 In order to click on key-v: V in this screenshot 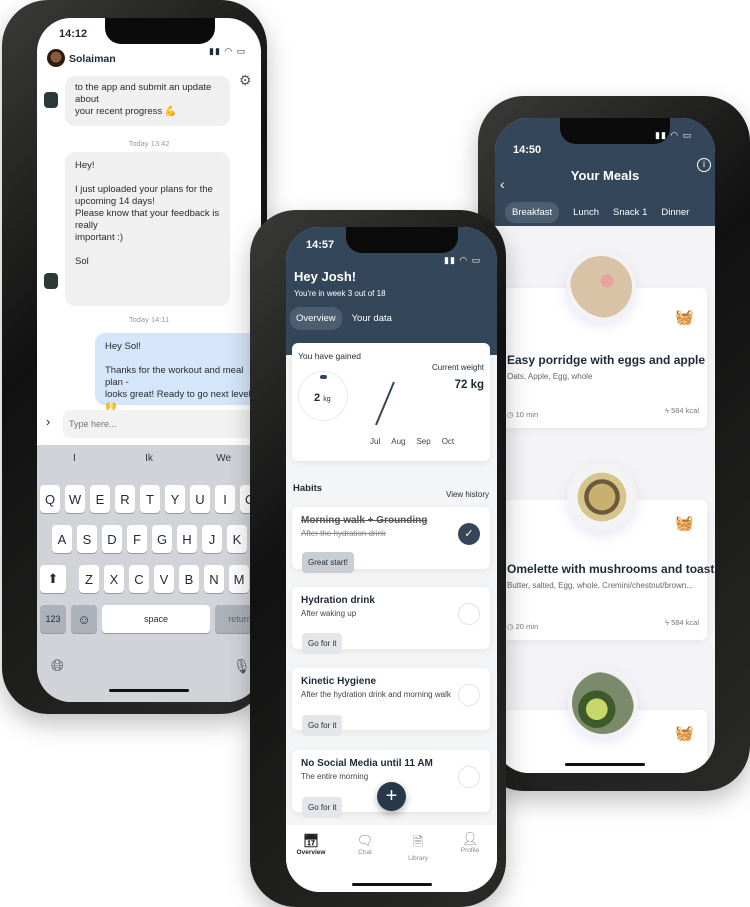, I will do `click(164, 579)`.